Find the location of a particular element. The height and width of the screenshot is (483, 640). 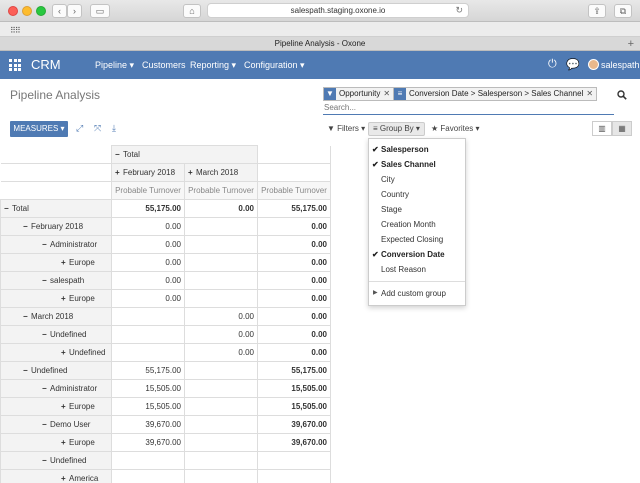

expand-all-icon: ⤧ is located at coordinates (97, 128).